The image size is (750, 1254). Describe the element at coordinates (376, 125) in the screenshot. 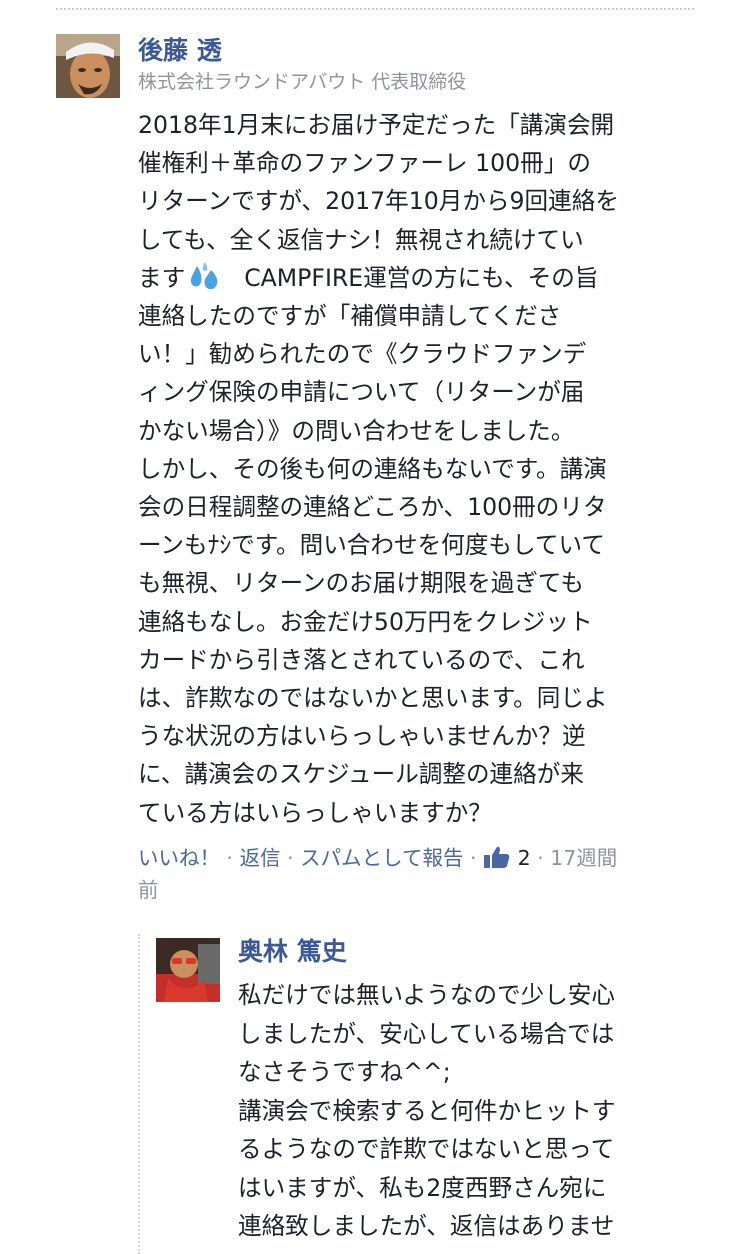

I see `comment-text-line: 2018年1月末にお届け予定だった「講演会開` at that location.